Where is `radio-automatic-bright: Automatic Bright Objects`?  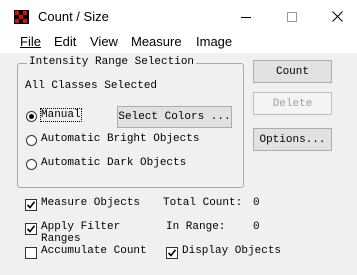 radio-automatic-bright: Automatic Bright Objects is located at coordinates (126, 141).